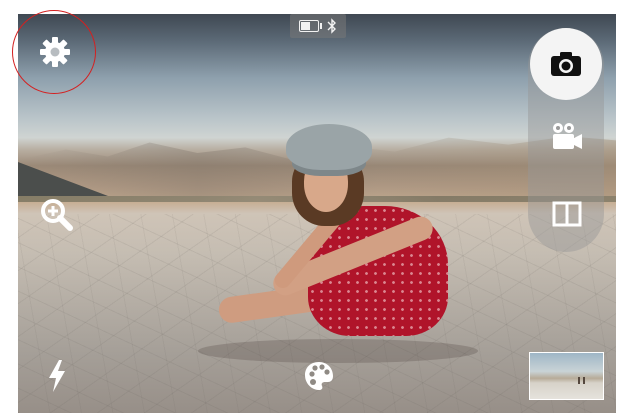  I want to click on split-view-button, so click(567, 214).